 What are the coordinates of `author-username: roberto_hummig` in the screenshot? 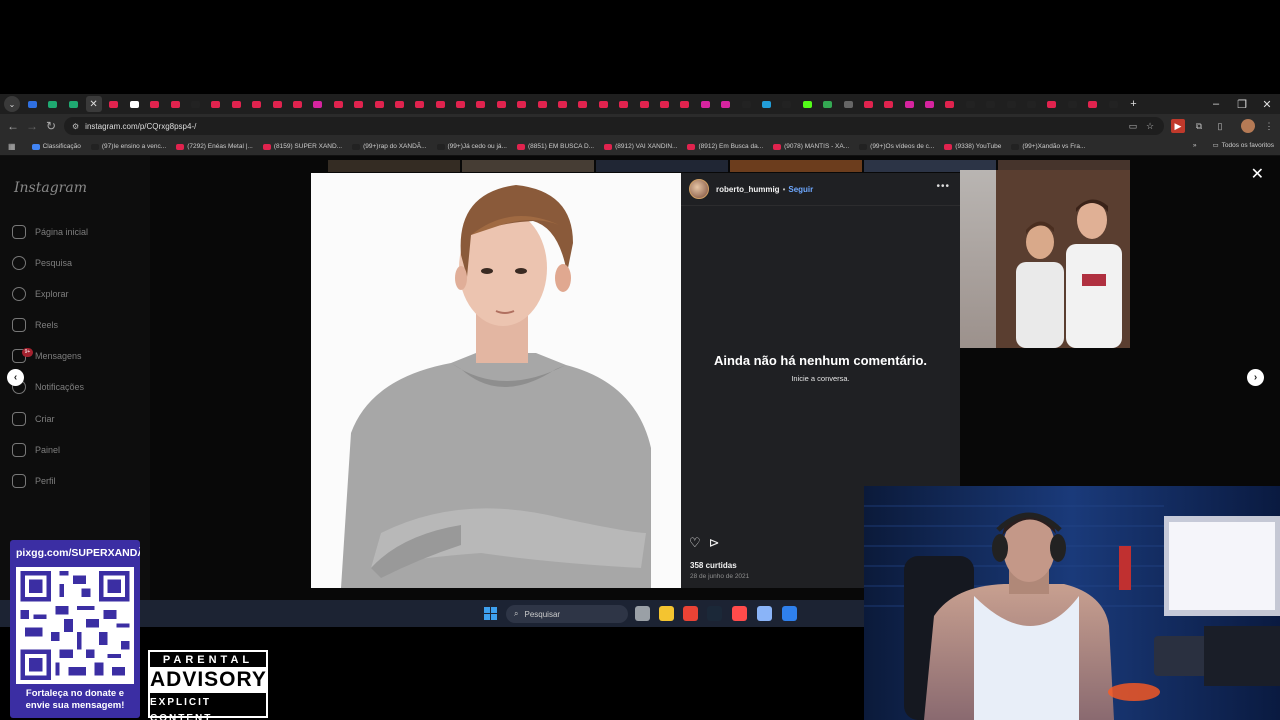 It's located at (748, 189).